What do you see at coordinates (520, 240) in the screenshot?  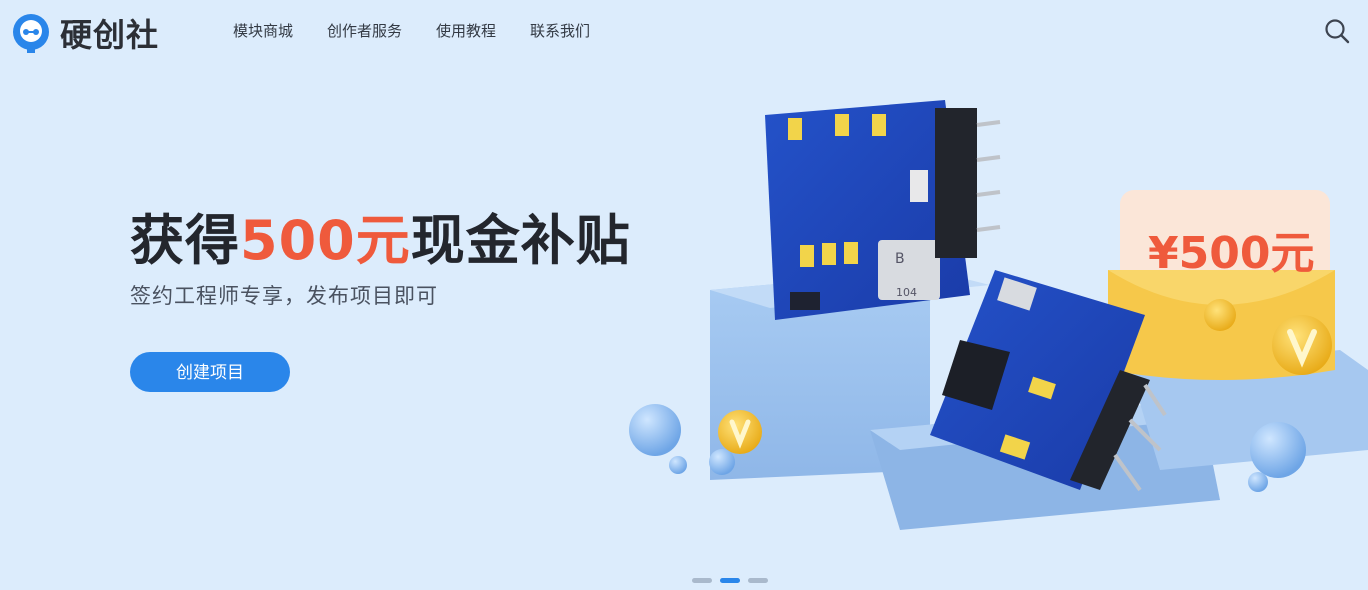 I see `hero-title-suffix: 现金补贴` at bounding box center [520, 240].